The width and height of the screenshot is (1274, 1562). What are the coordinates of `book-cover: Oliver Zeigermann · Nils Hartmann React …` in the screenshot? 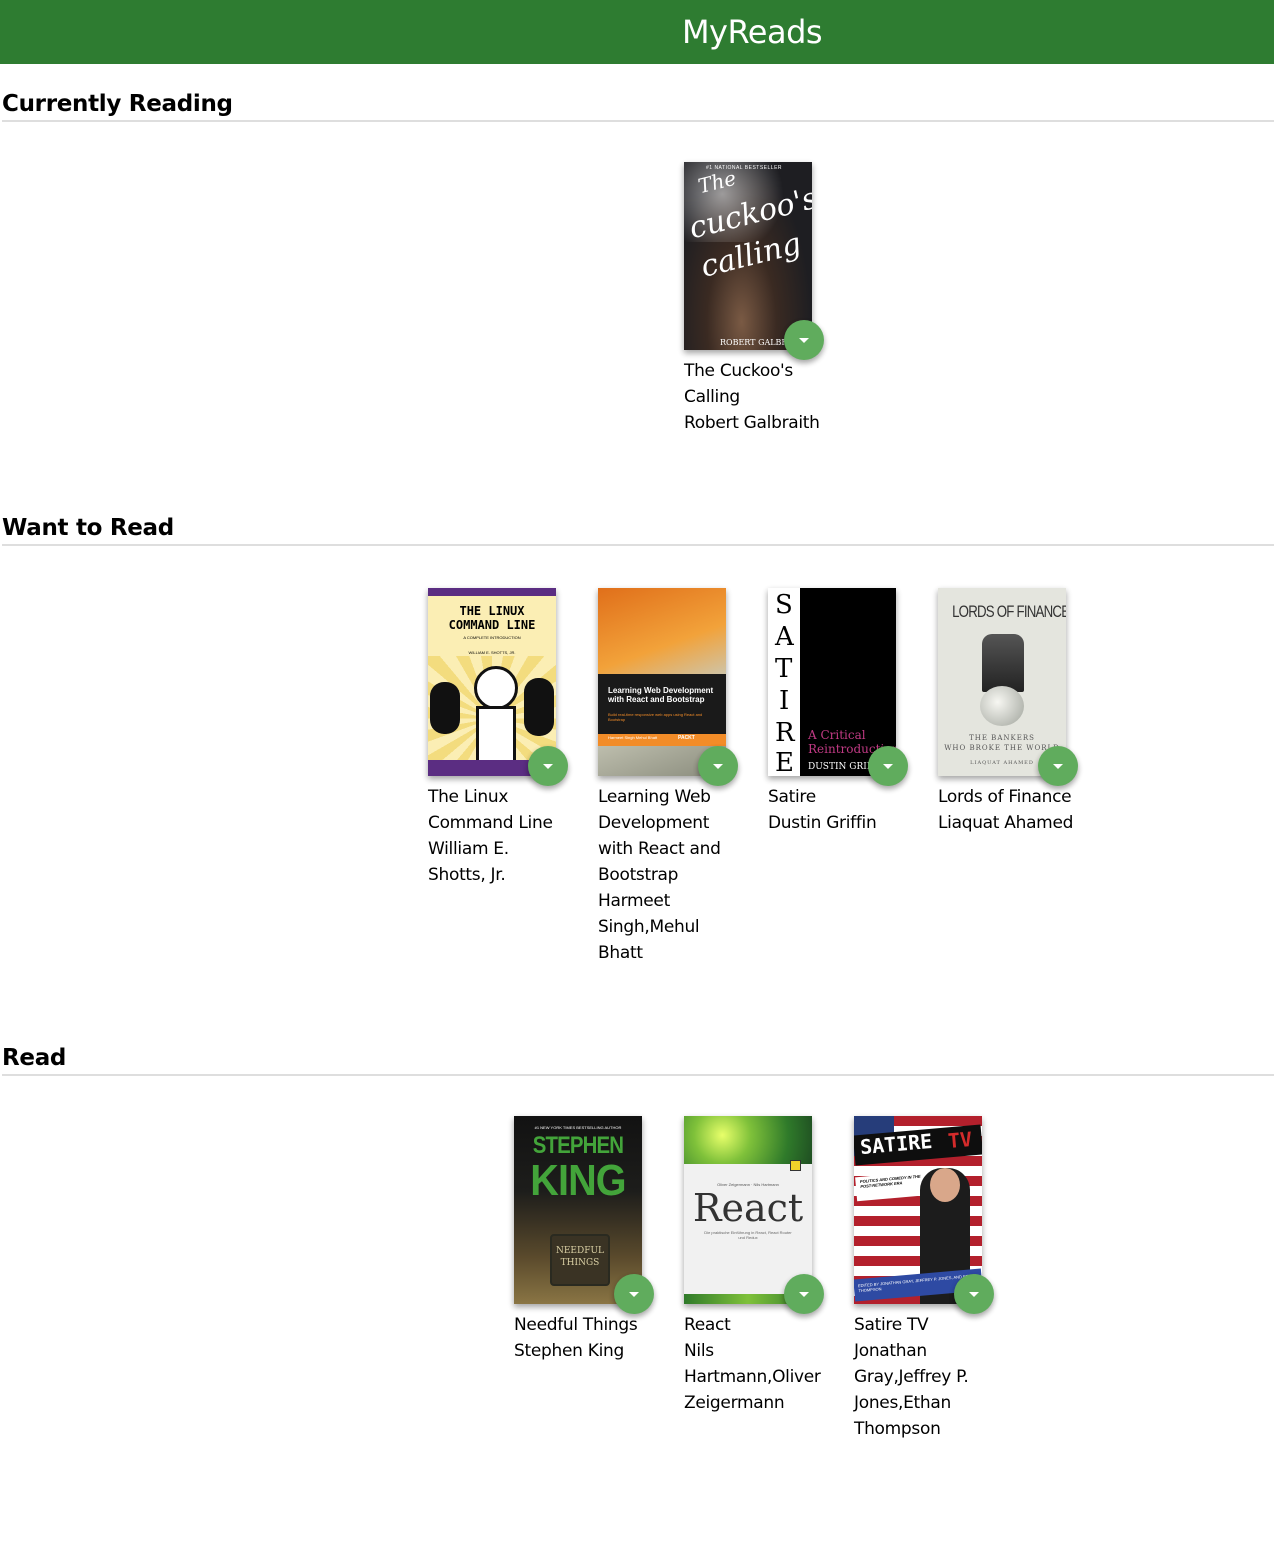 It's located at (748, 1210).